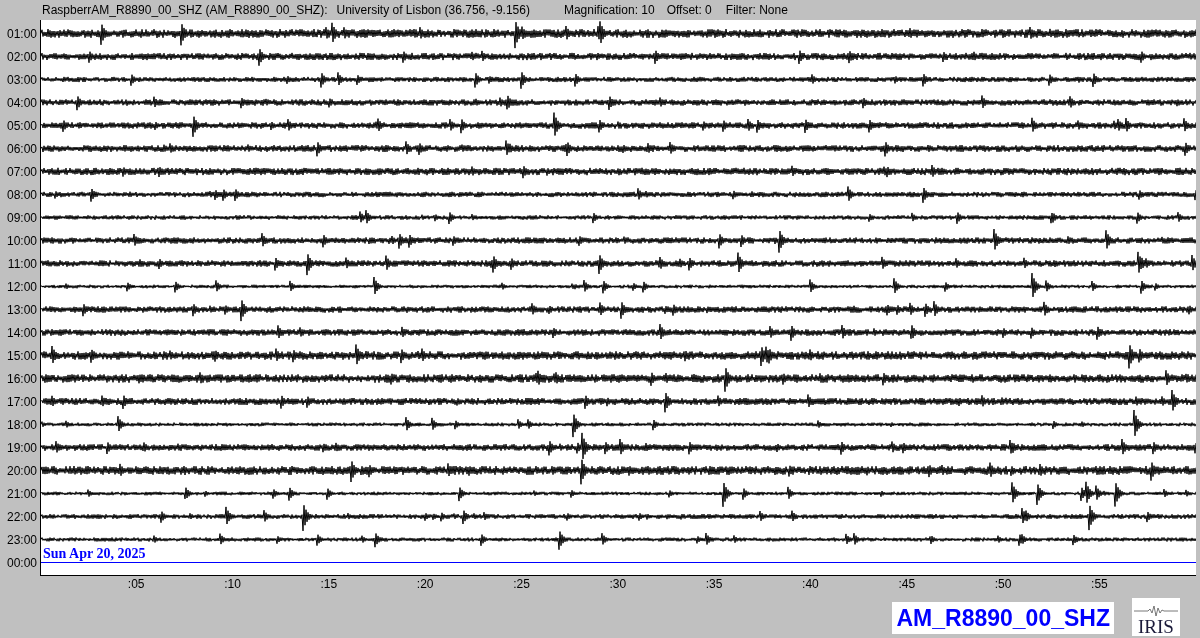 The height and width of the screenshot is (638, 1200). I want to click on hour-label: 04:00, so click(21, 102).